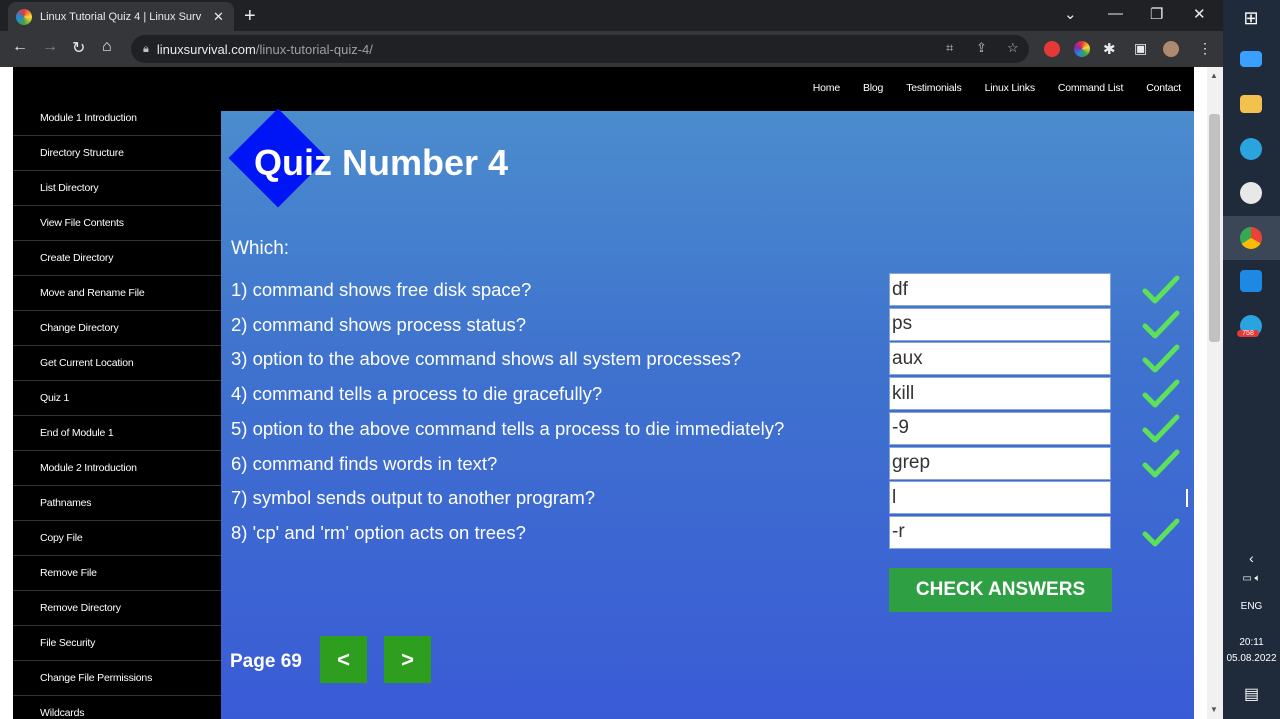  Describe the element at coordinates (934, 88) in the screenshot. I see `nav-link-testimonials: Testimonials` at that location.